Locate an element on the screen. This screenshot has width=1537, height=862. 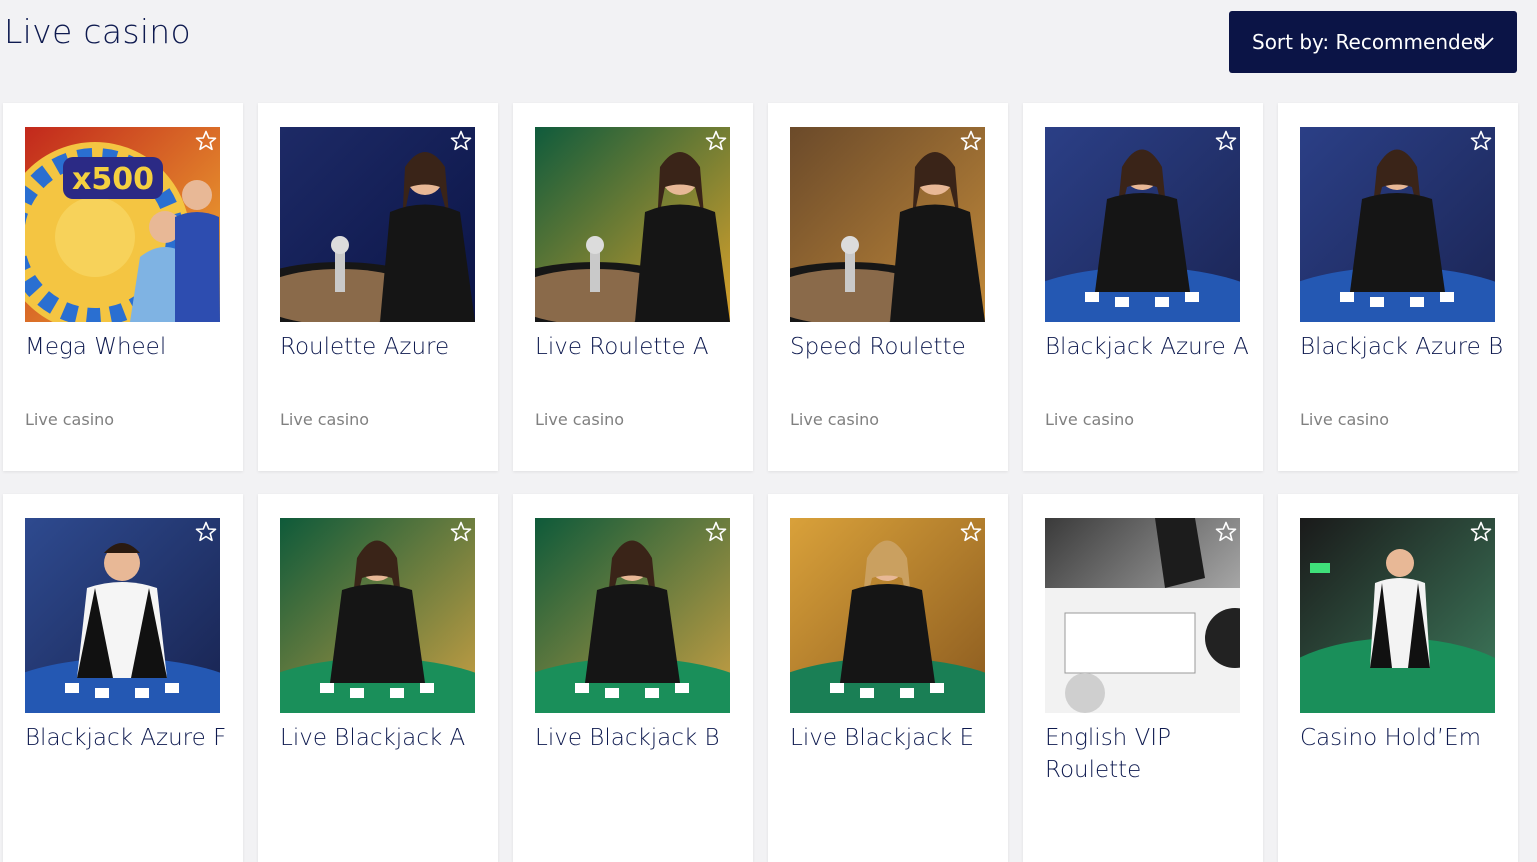
sort-label: Sort by: Recommended is located at coordinates (1369, 42).